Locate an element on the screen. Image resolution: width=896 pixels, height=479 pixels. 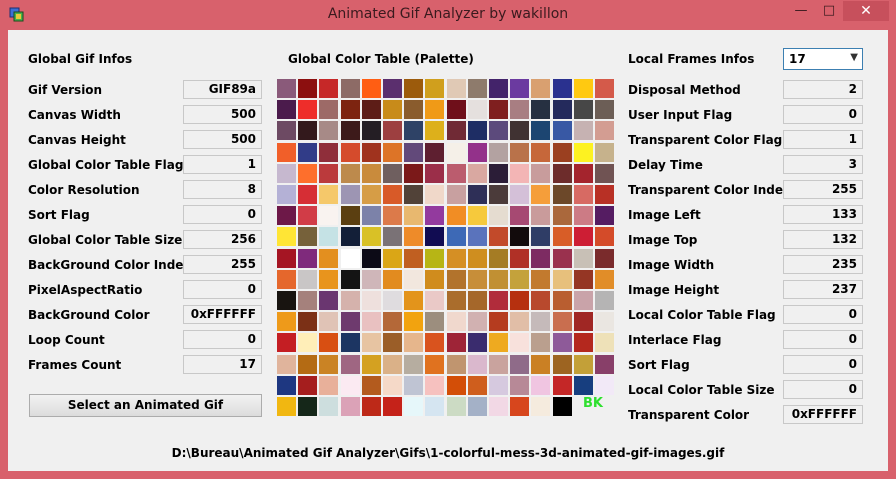
local-info-label: User Input Flag is located at coordinates (680, 115).